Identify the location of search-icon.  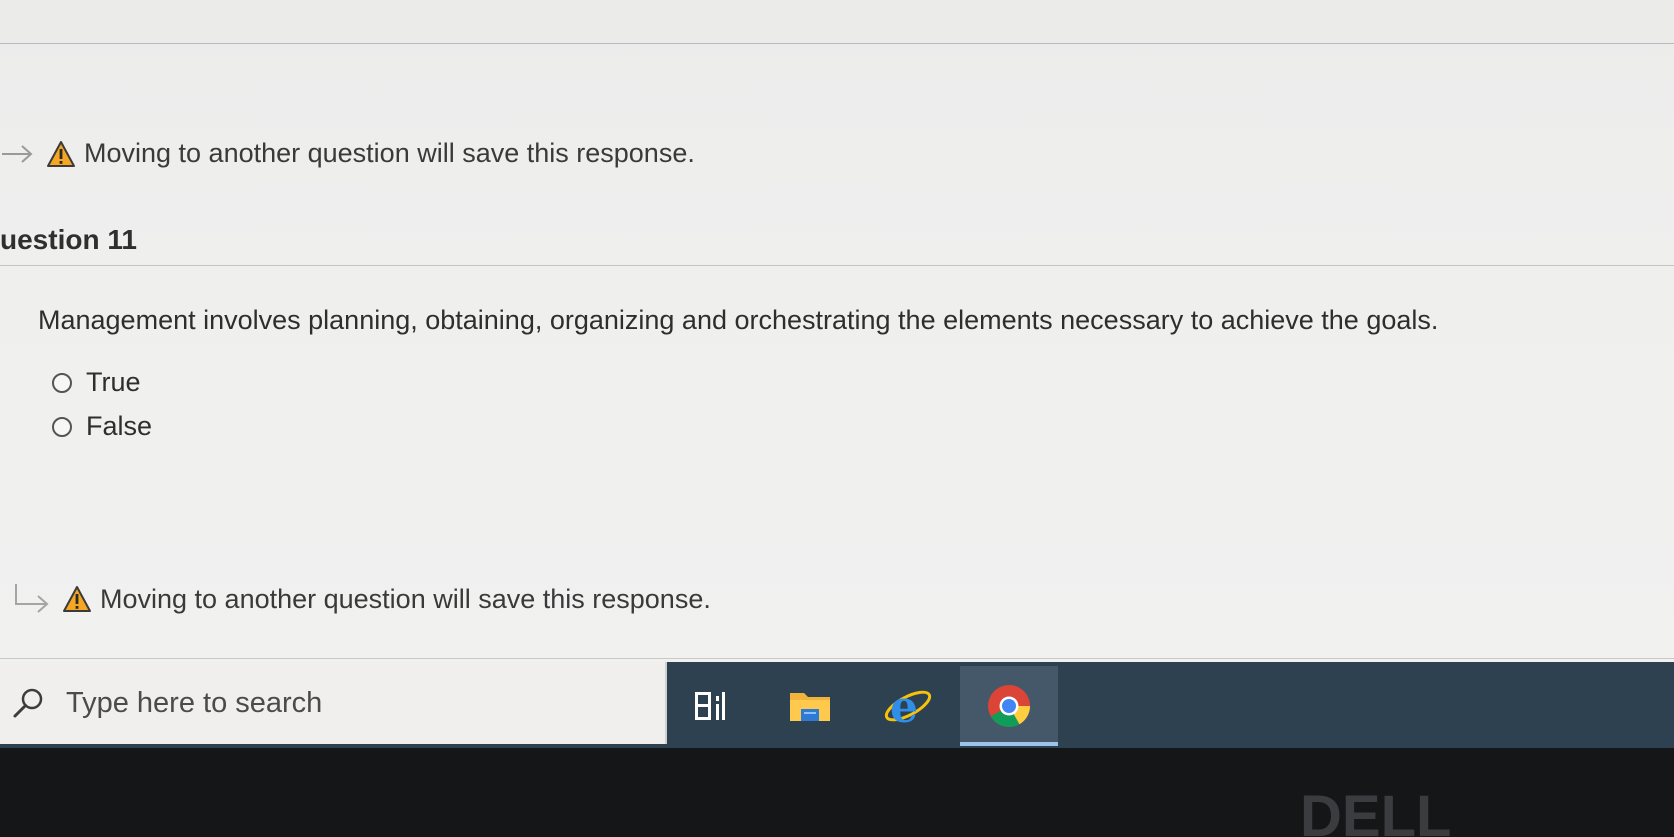
(28, 703).